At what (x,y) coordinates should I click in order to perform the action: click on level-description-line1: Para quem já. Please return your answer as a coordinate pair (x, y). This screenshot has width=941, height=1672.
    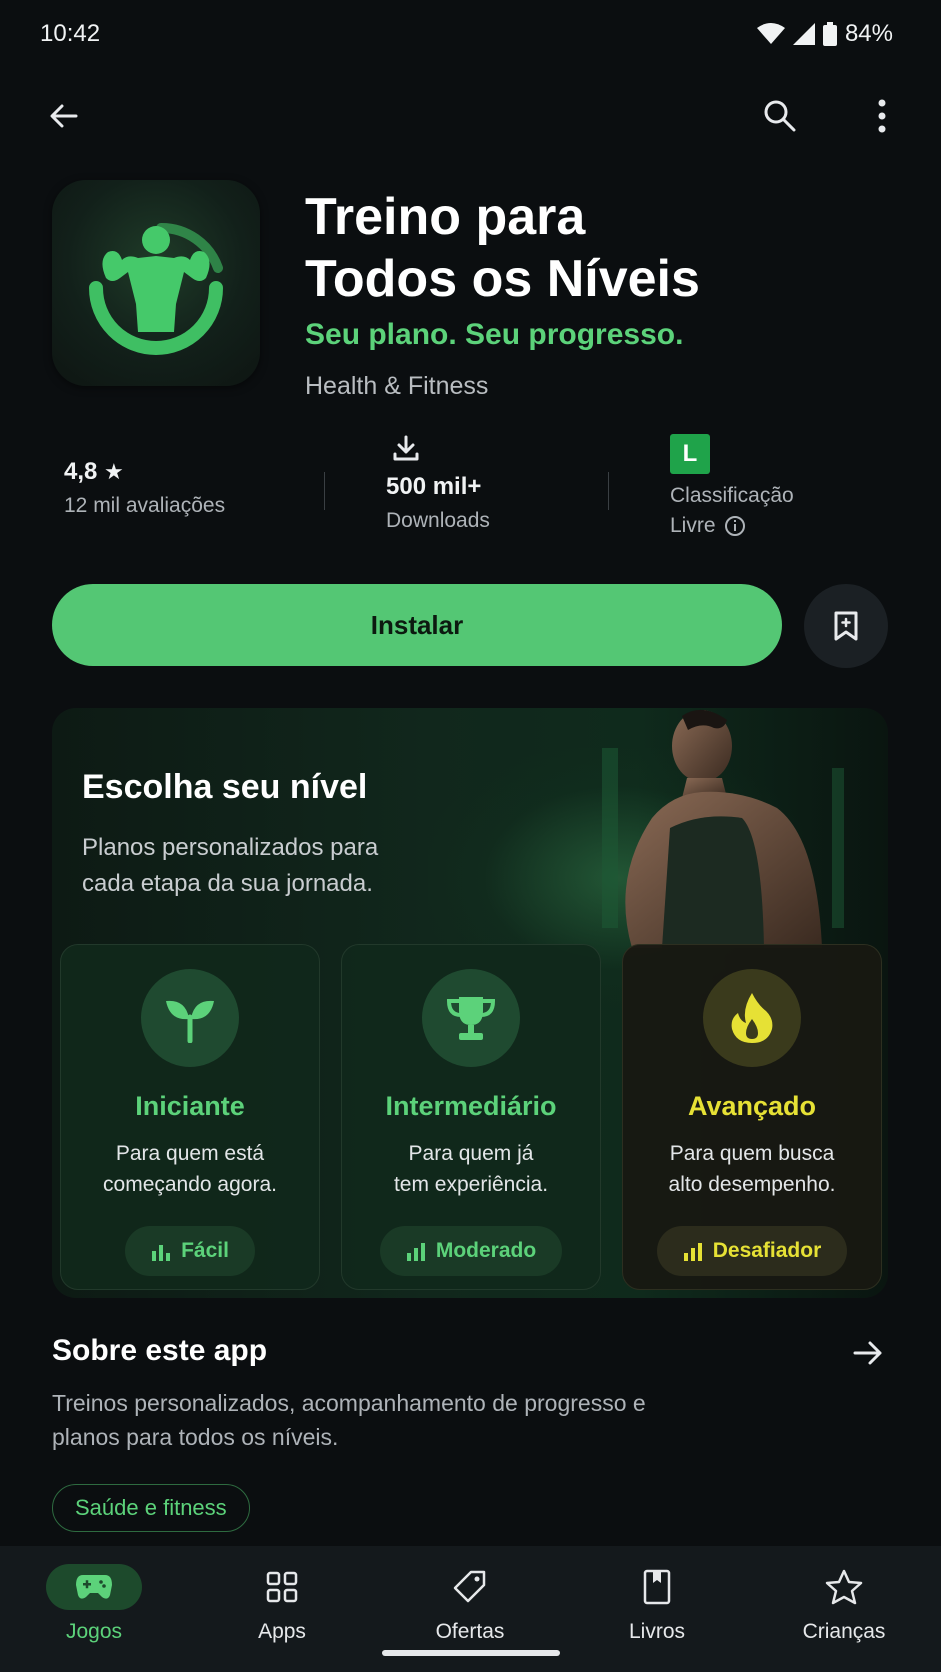
    Looking at the image, I should click on (471, 1153).